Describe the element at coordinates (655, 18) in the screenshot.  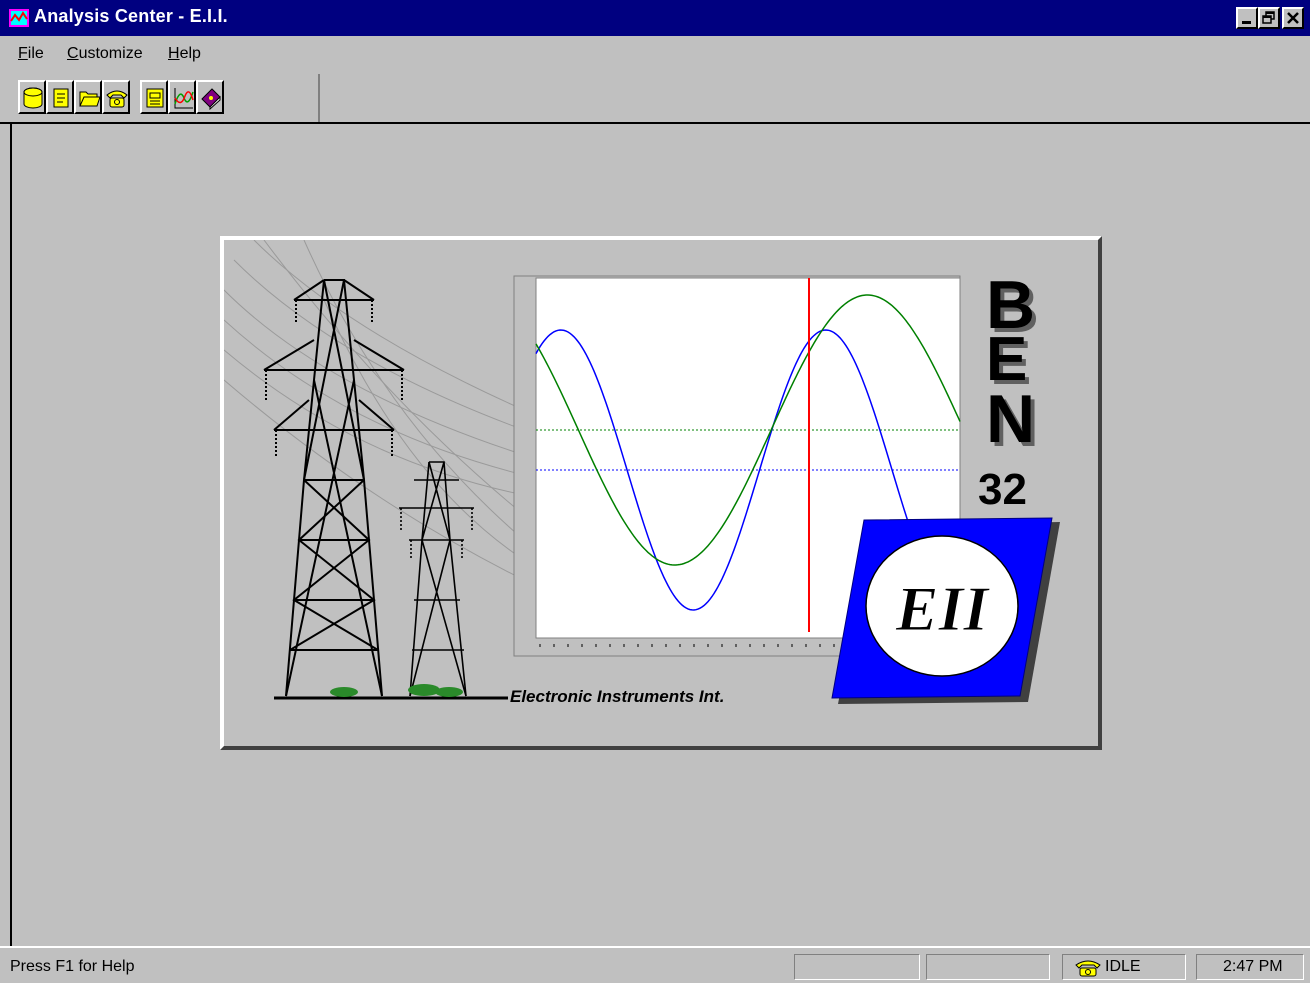
I see `title-bar: Analysis Center - E.I.I.` at that location.